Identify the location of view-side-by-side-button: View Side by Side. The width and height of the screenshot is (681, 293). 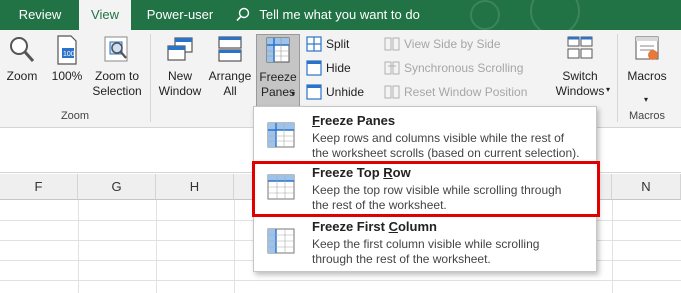
(441, 44).